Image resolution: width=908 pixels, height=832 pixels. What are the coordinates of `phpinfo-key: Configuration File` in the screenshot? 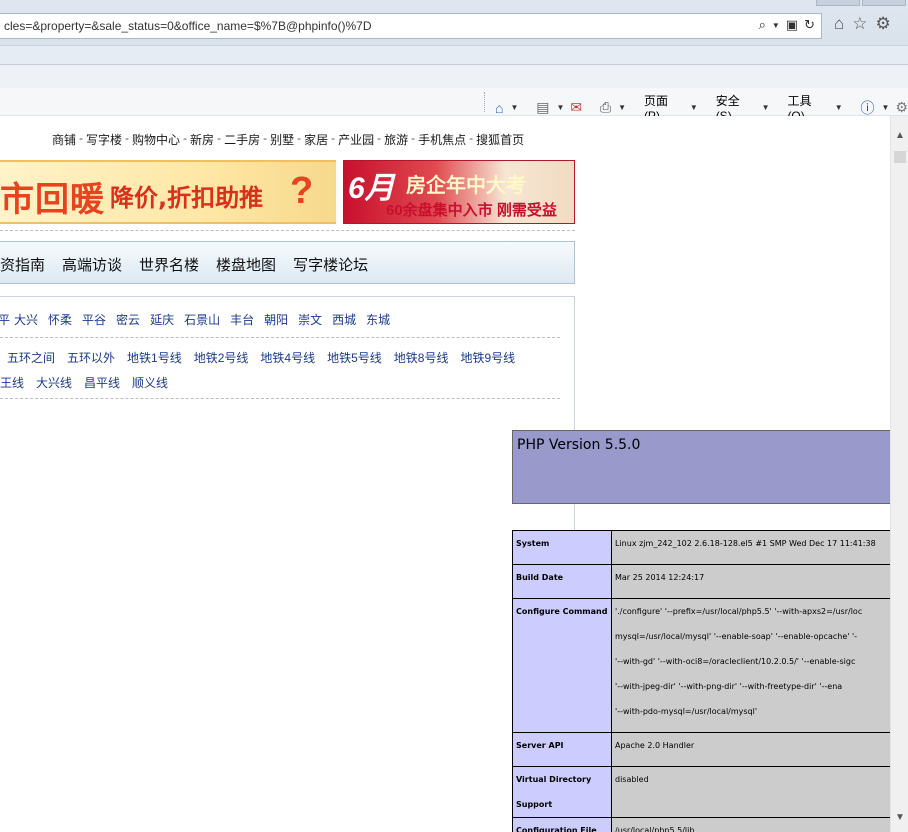 It's located at (562, 824).